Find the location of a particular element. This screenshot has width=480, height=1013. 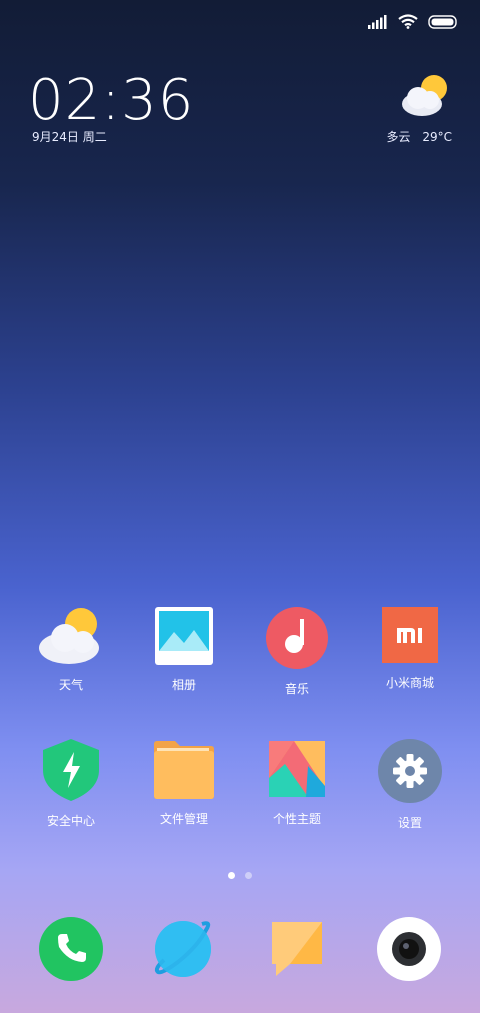

weather-summary: 多云 29°C is located at coordinates (420, 136).